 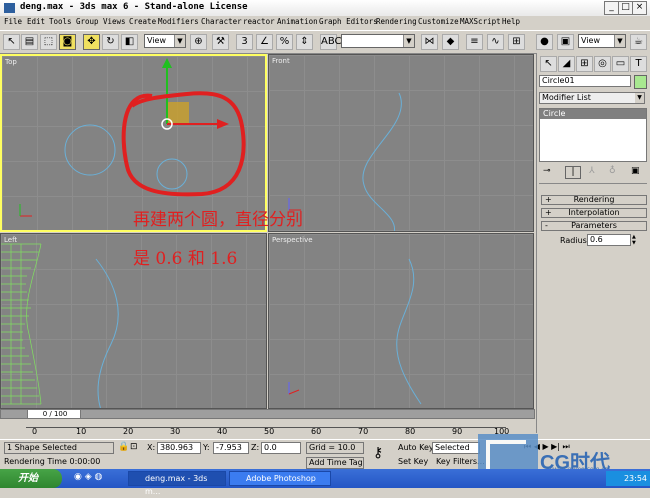 What do you see at coordinates (284, 42) in the screenshot?
I see `percent-snap-icon: %` at bounding box center [284, 42].